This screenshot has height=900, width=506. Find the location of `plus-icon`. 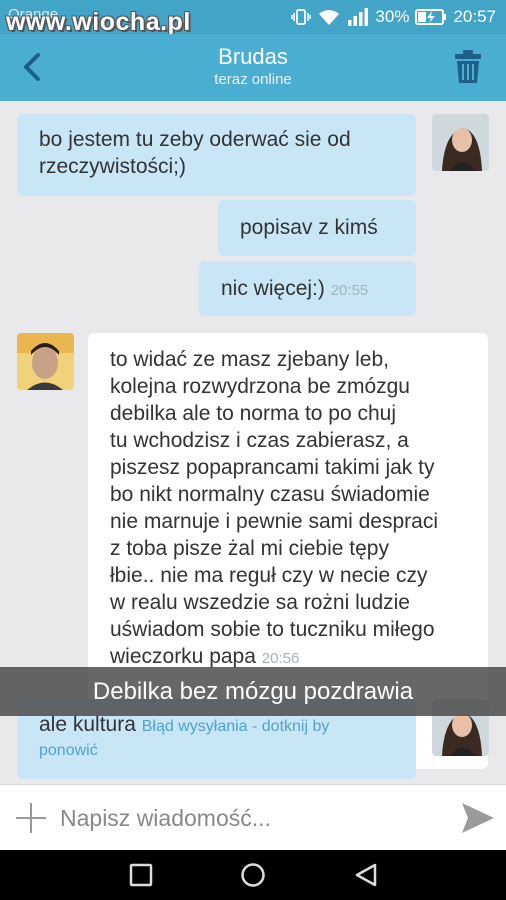

plus-icon is located at coordinates (31, 818).